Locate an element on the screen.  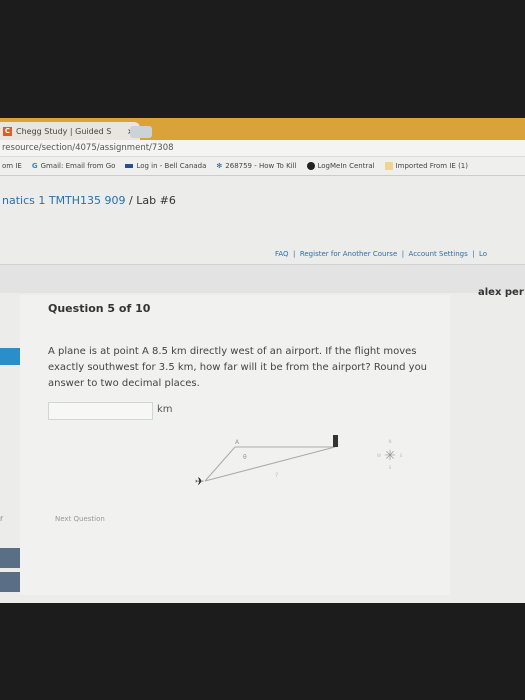
airport-tower-icon is located at coordinates (335, 441).